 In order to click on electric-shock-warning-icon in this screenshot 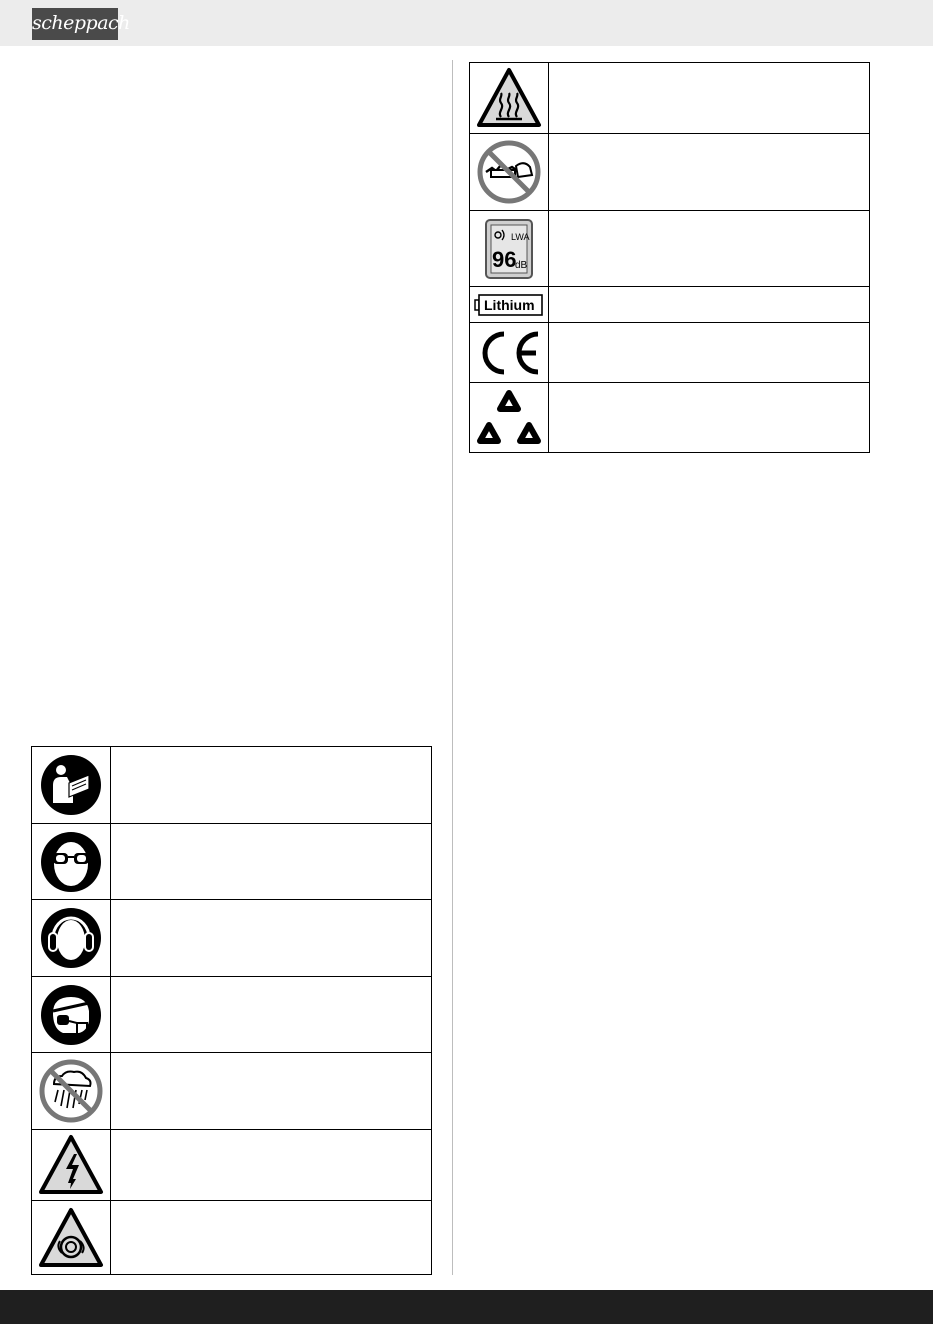, I will do `click(71, 1165)`.